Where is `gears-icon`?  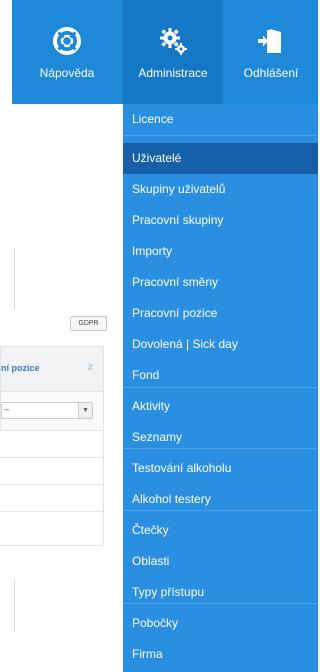
gears-icon is located at coordinates (173, 41).